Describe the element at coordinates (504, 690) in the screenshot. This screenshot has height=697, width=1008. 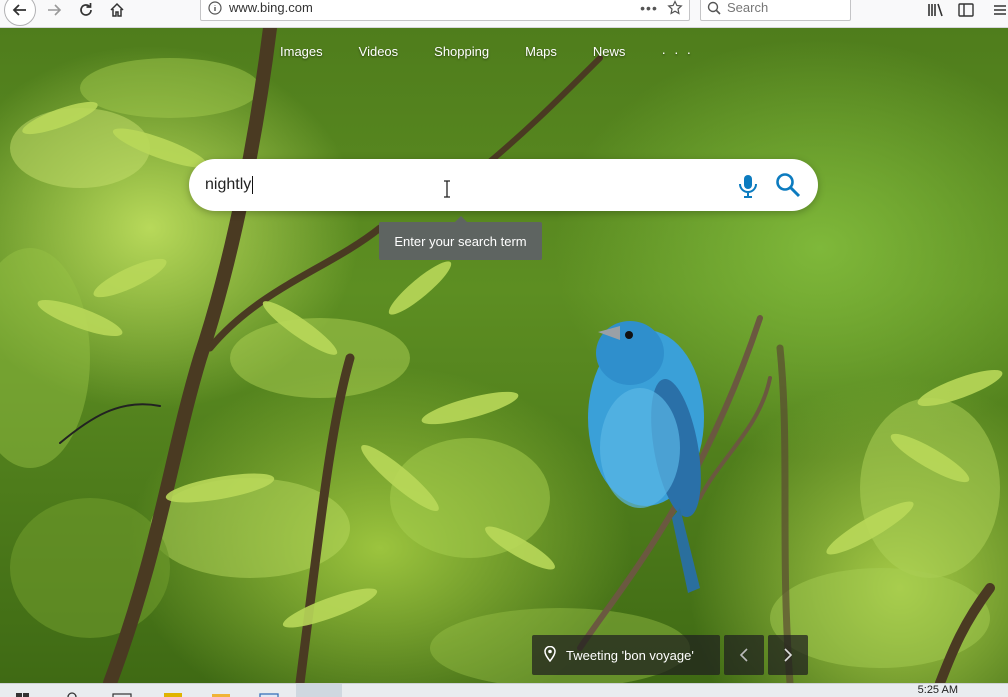
I see `windows-taskbar: 5:25 AM` at that location.